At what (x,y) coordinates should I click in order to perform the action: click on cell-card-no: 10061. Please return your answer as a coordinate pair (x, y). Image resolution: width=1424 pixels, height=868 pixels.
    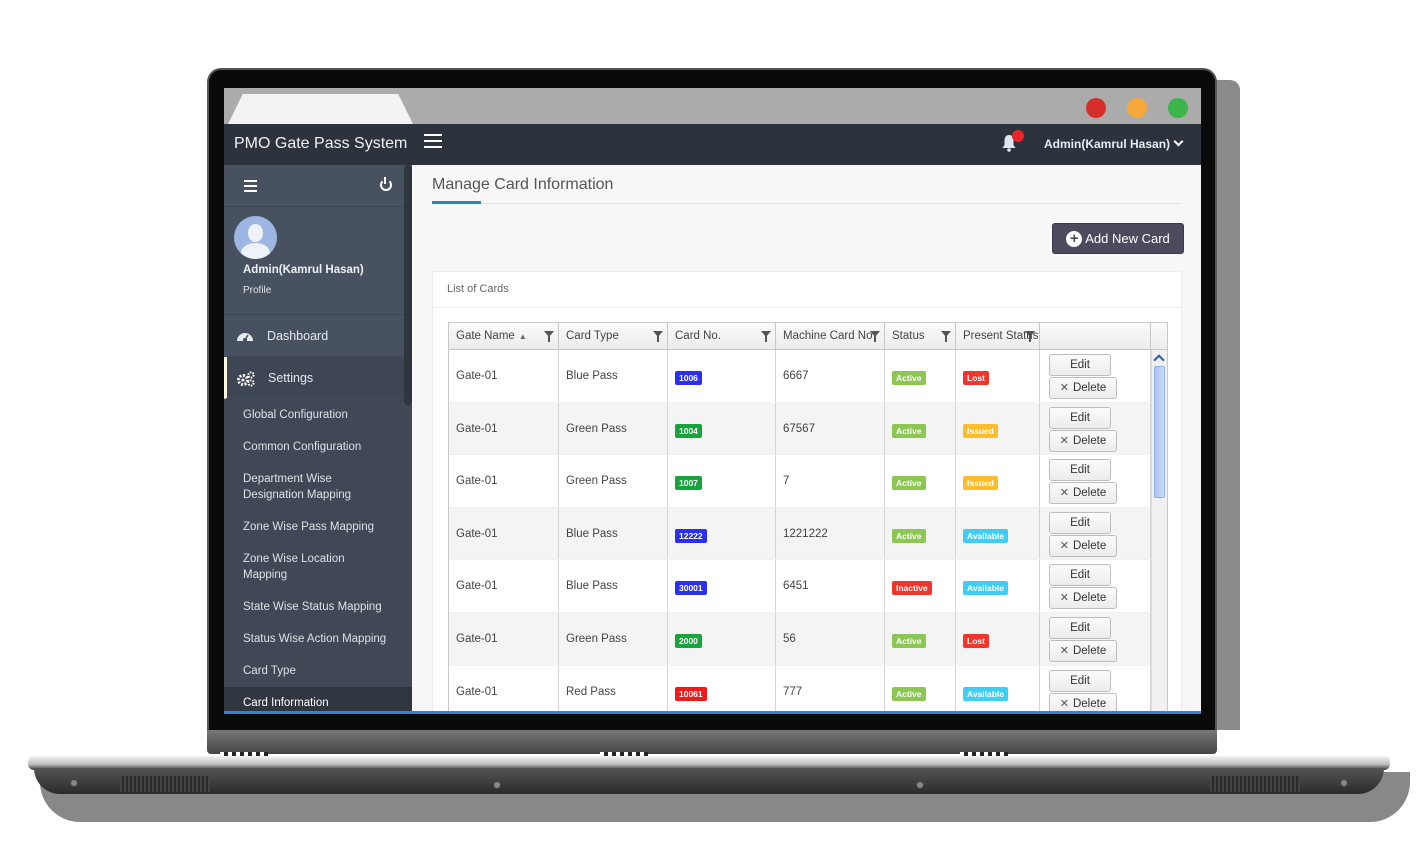
    Looking at the image, I should click on (722, 689).